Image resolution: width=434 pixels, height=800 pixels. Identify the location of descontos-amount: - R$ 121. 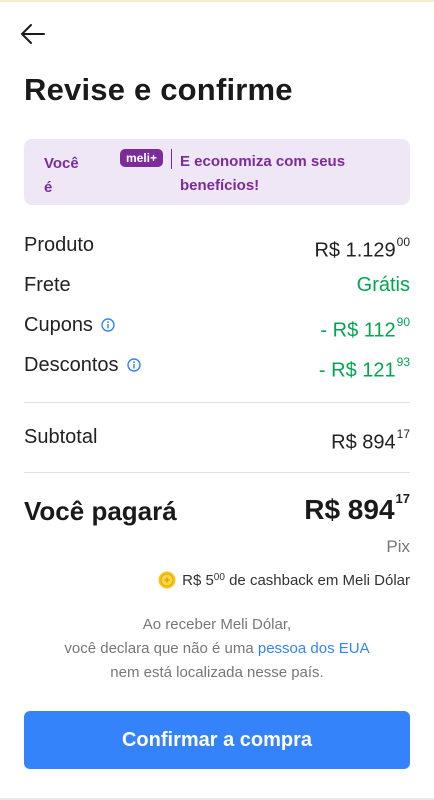
(357, 370).